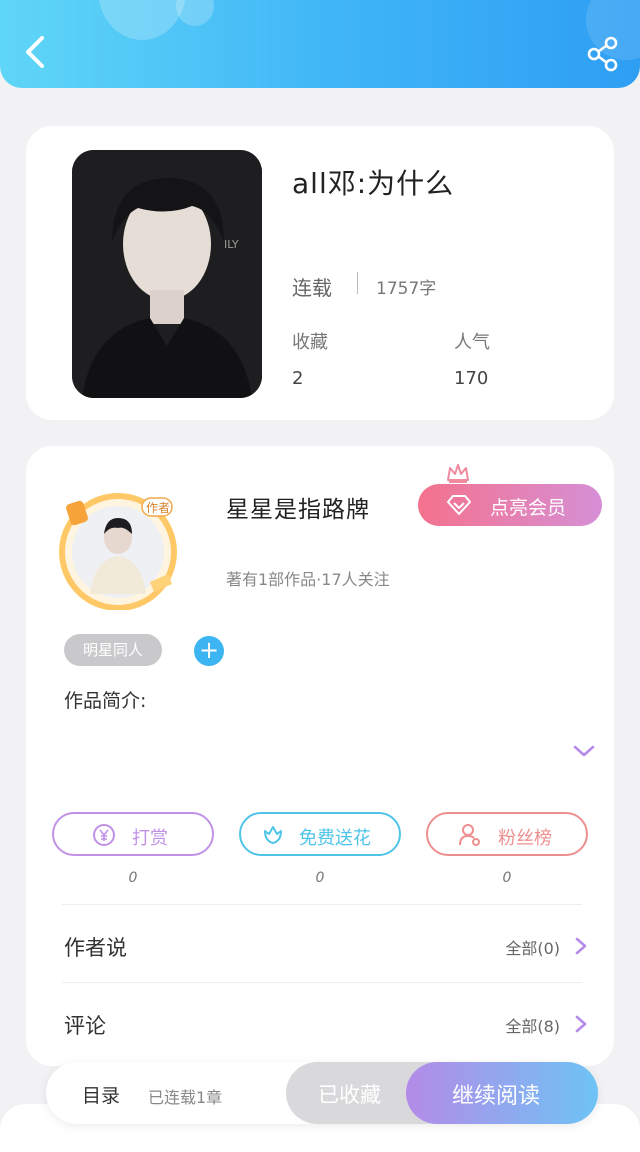 The image size is (640, 1152). I want to click on vip-button-label: 点亮会员, so click(528, 508).